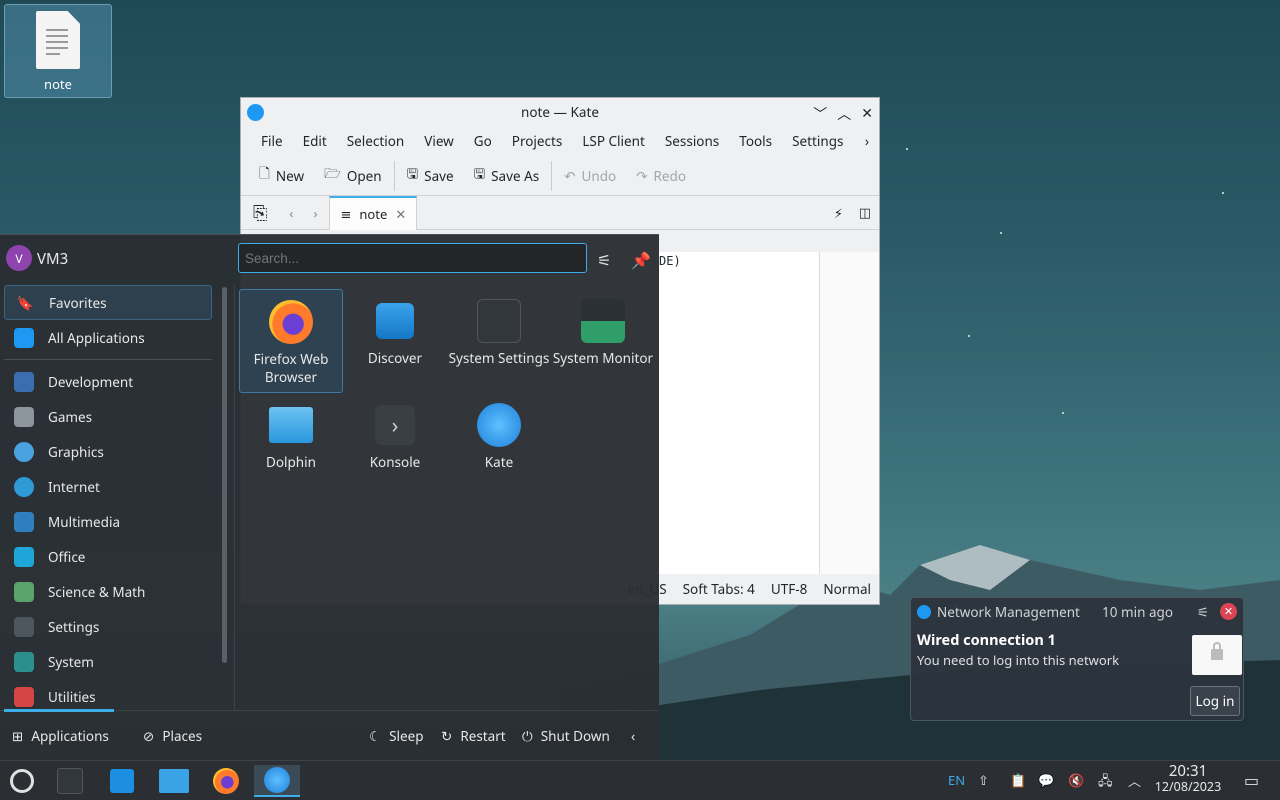 The image size is (1280, 800). What do you see at coordinates (395, 341) in the screenshot?
I see `app-discover: Discover` at bounding box center [395, 341].